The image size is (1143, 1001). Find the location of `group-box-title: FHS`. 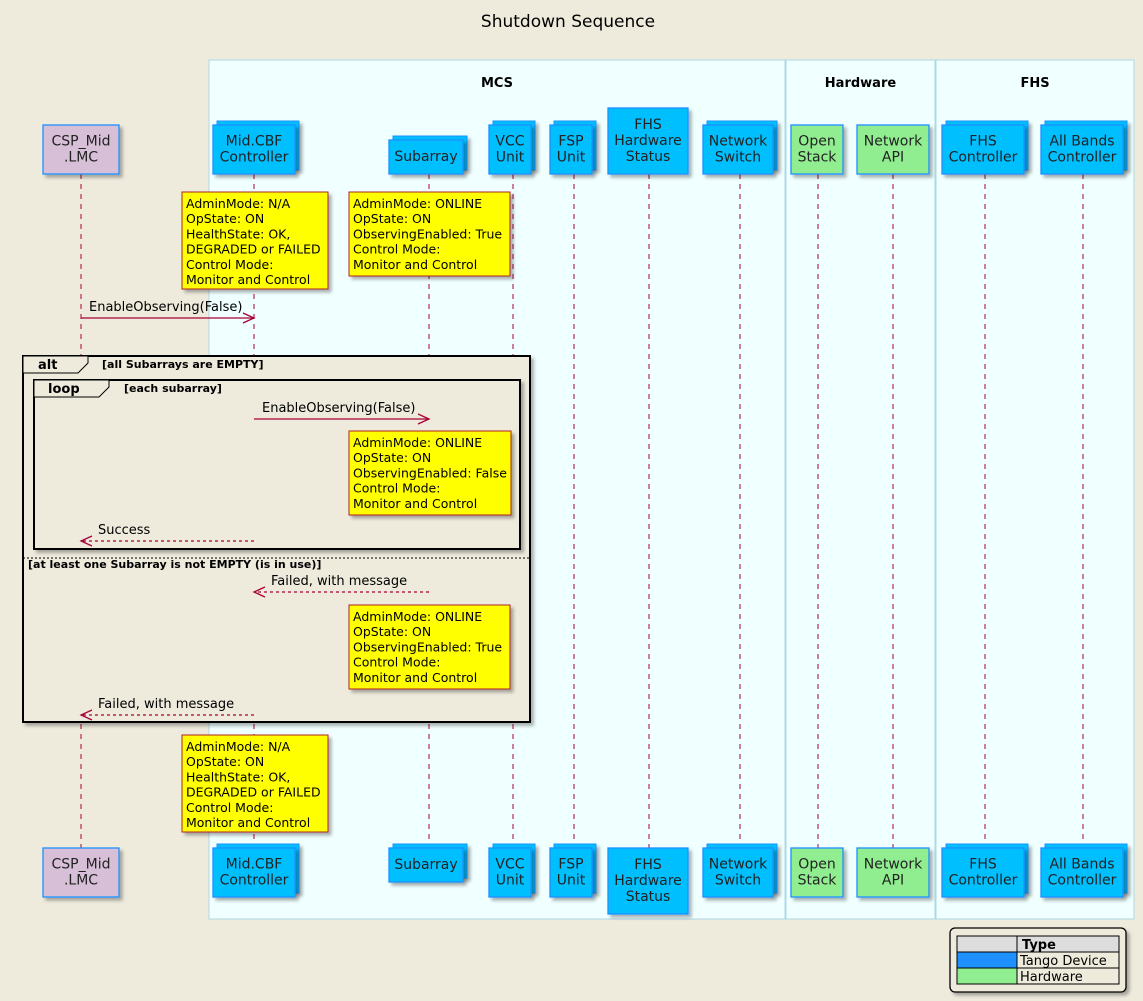

group-box-title: FHS is located at coordinates (1034, 83).